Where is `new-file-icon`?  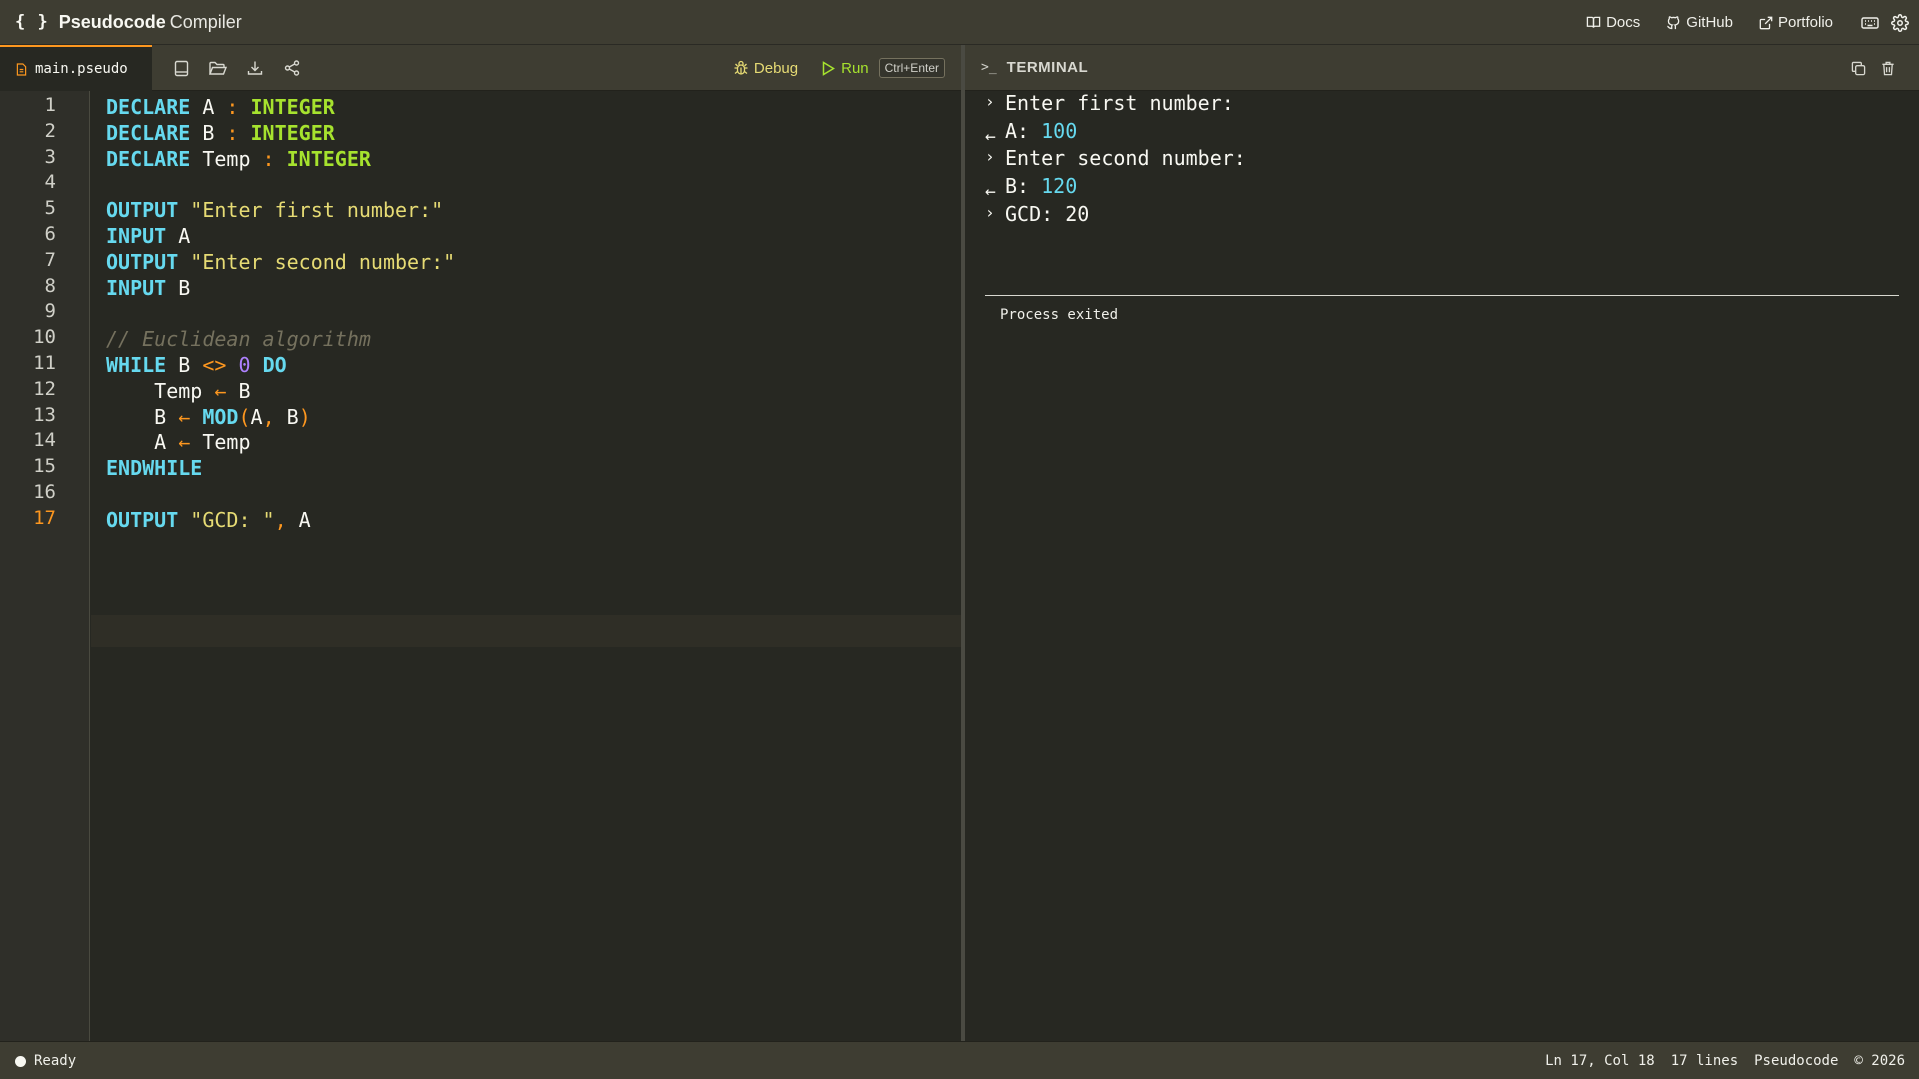 new-file-icon is located at coordinates (181, 68).